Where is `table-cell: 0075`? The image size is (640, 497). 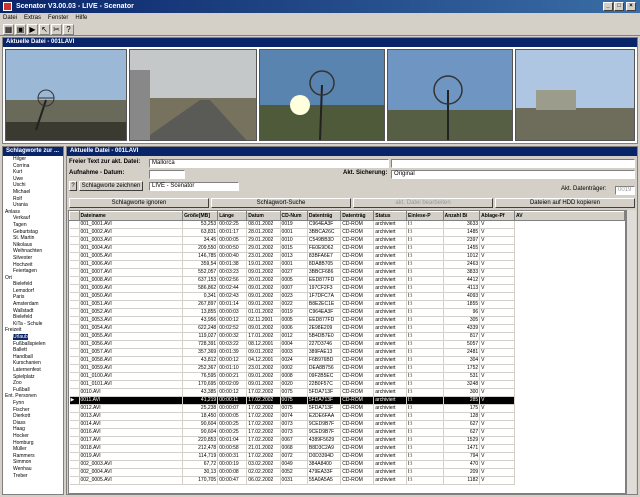
table-cell: 0075 is located at coordinates (294, 400).